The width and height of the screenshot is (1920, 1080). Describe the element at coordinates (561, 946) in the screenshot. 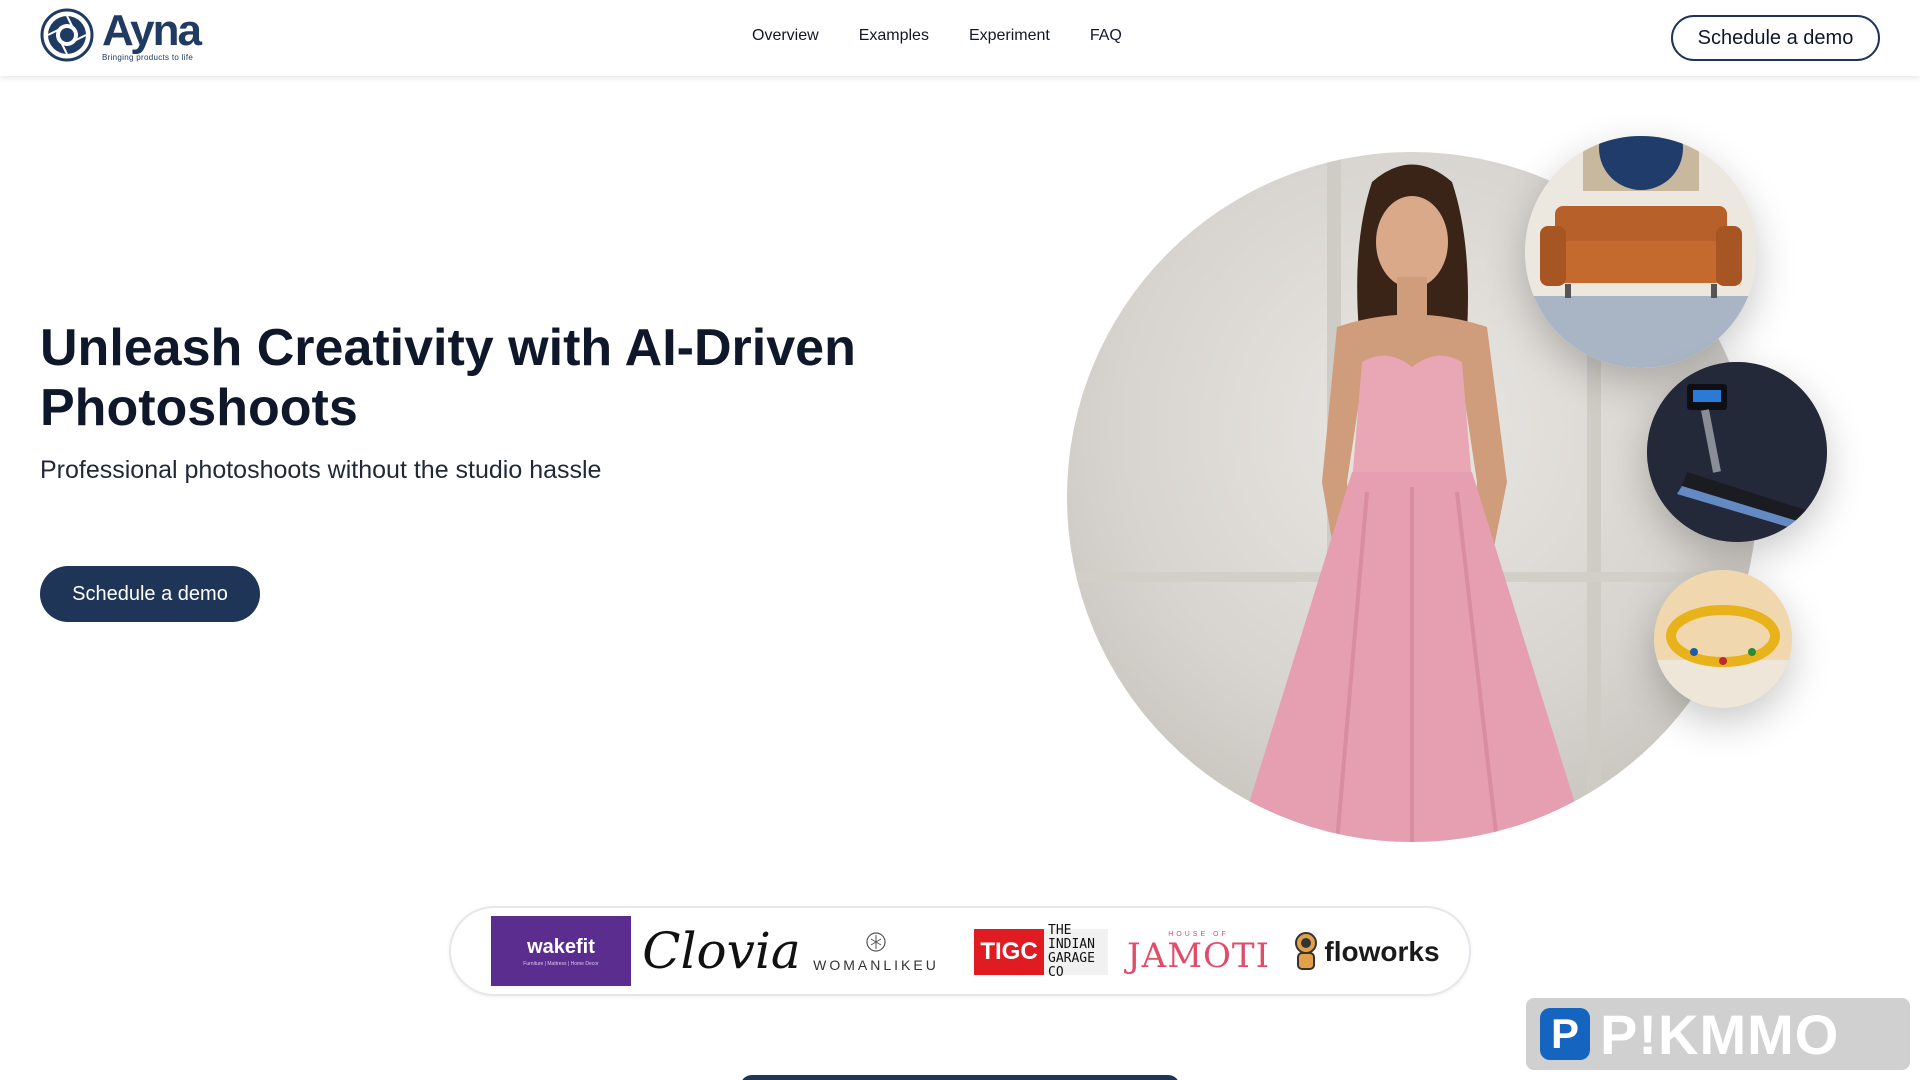

I see `wakefit-name: wakefit` at that location.